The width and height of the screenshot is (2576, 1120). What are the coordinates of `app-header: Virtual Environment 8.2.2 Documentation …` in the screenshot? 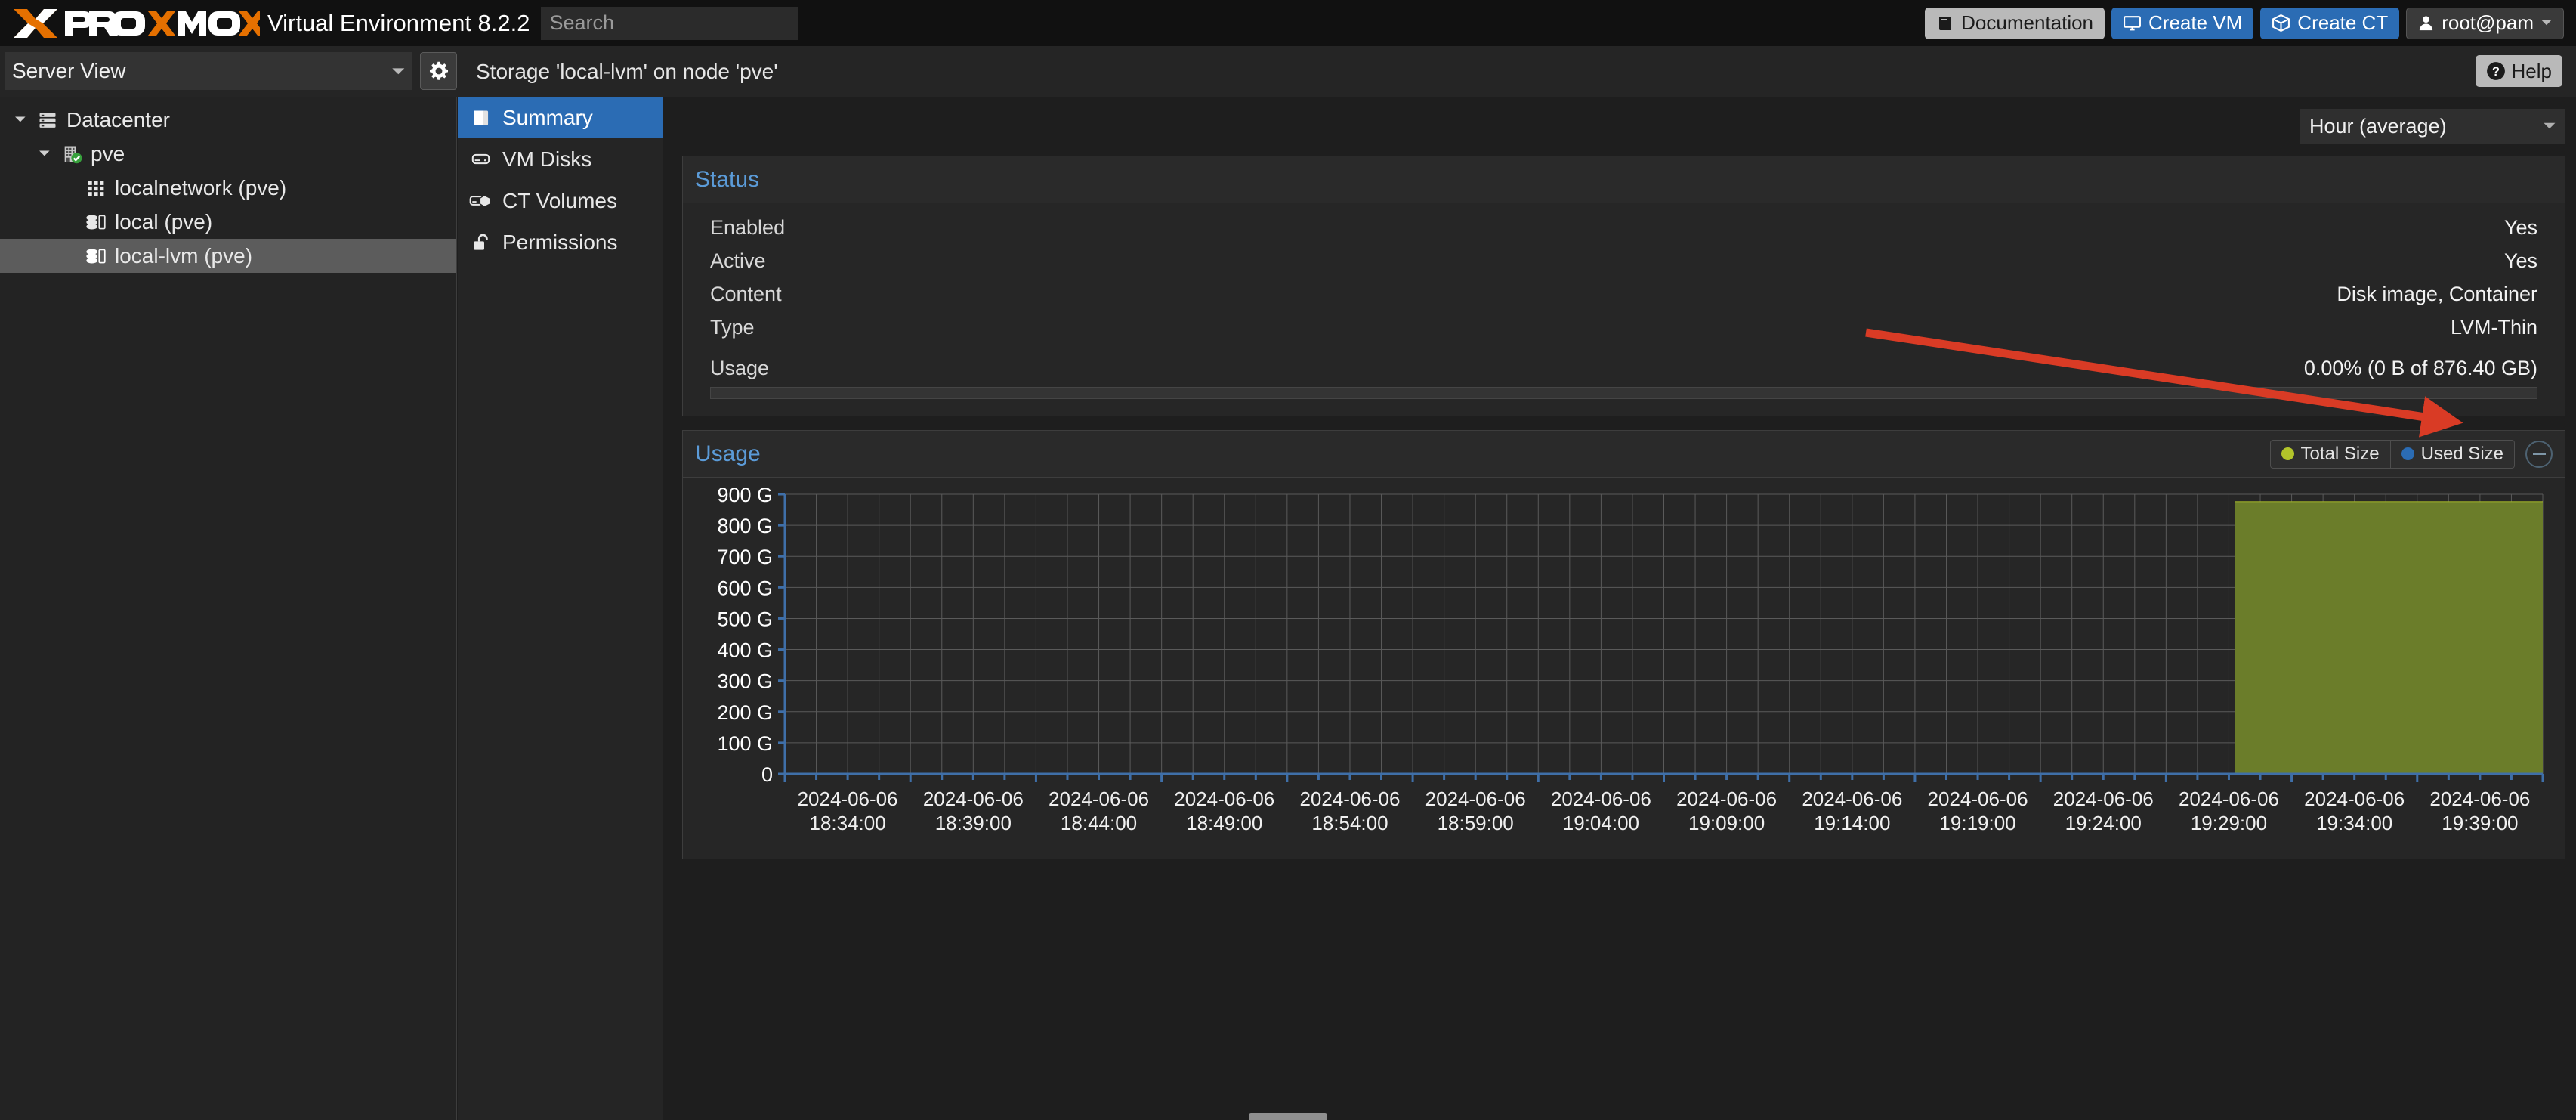 It's located at (1288, 23).